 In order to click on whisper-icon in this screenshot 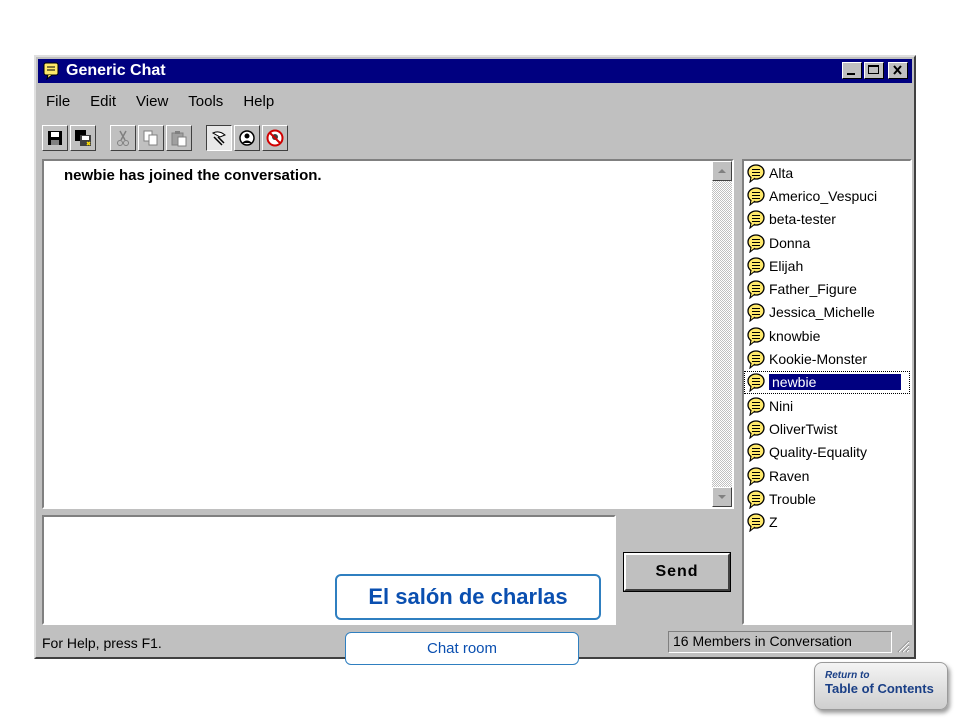, I will do `click(218, 138)`.